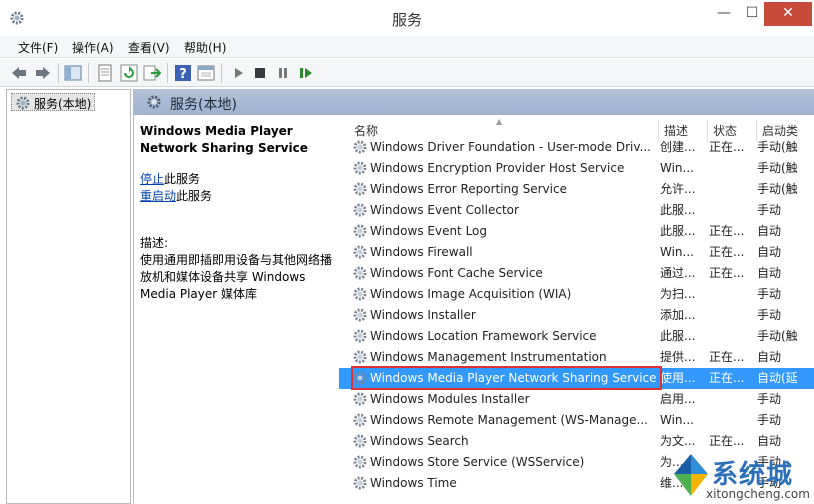  Describe the element at coordinates (38, 47) in the screenshot. I see `menu-file: 文件(F)` at that location.